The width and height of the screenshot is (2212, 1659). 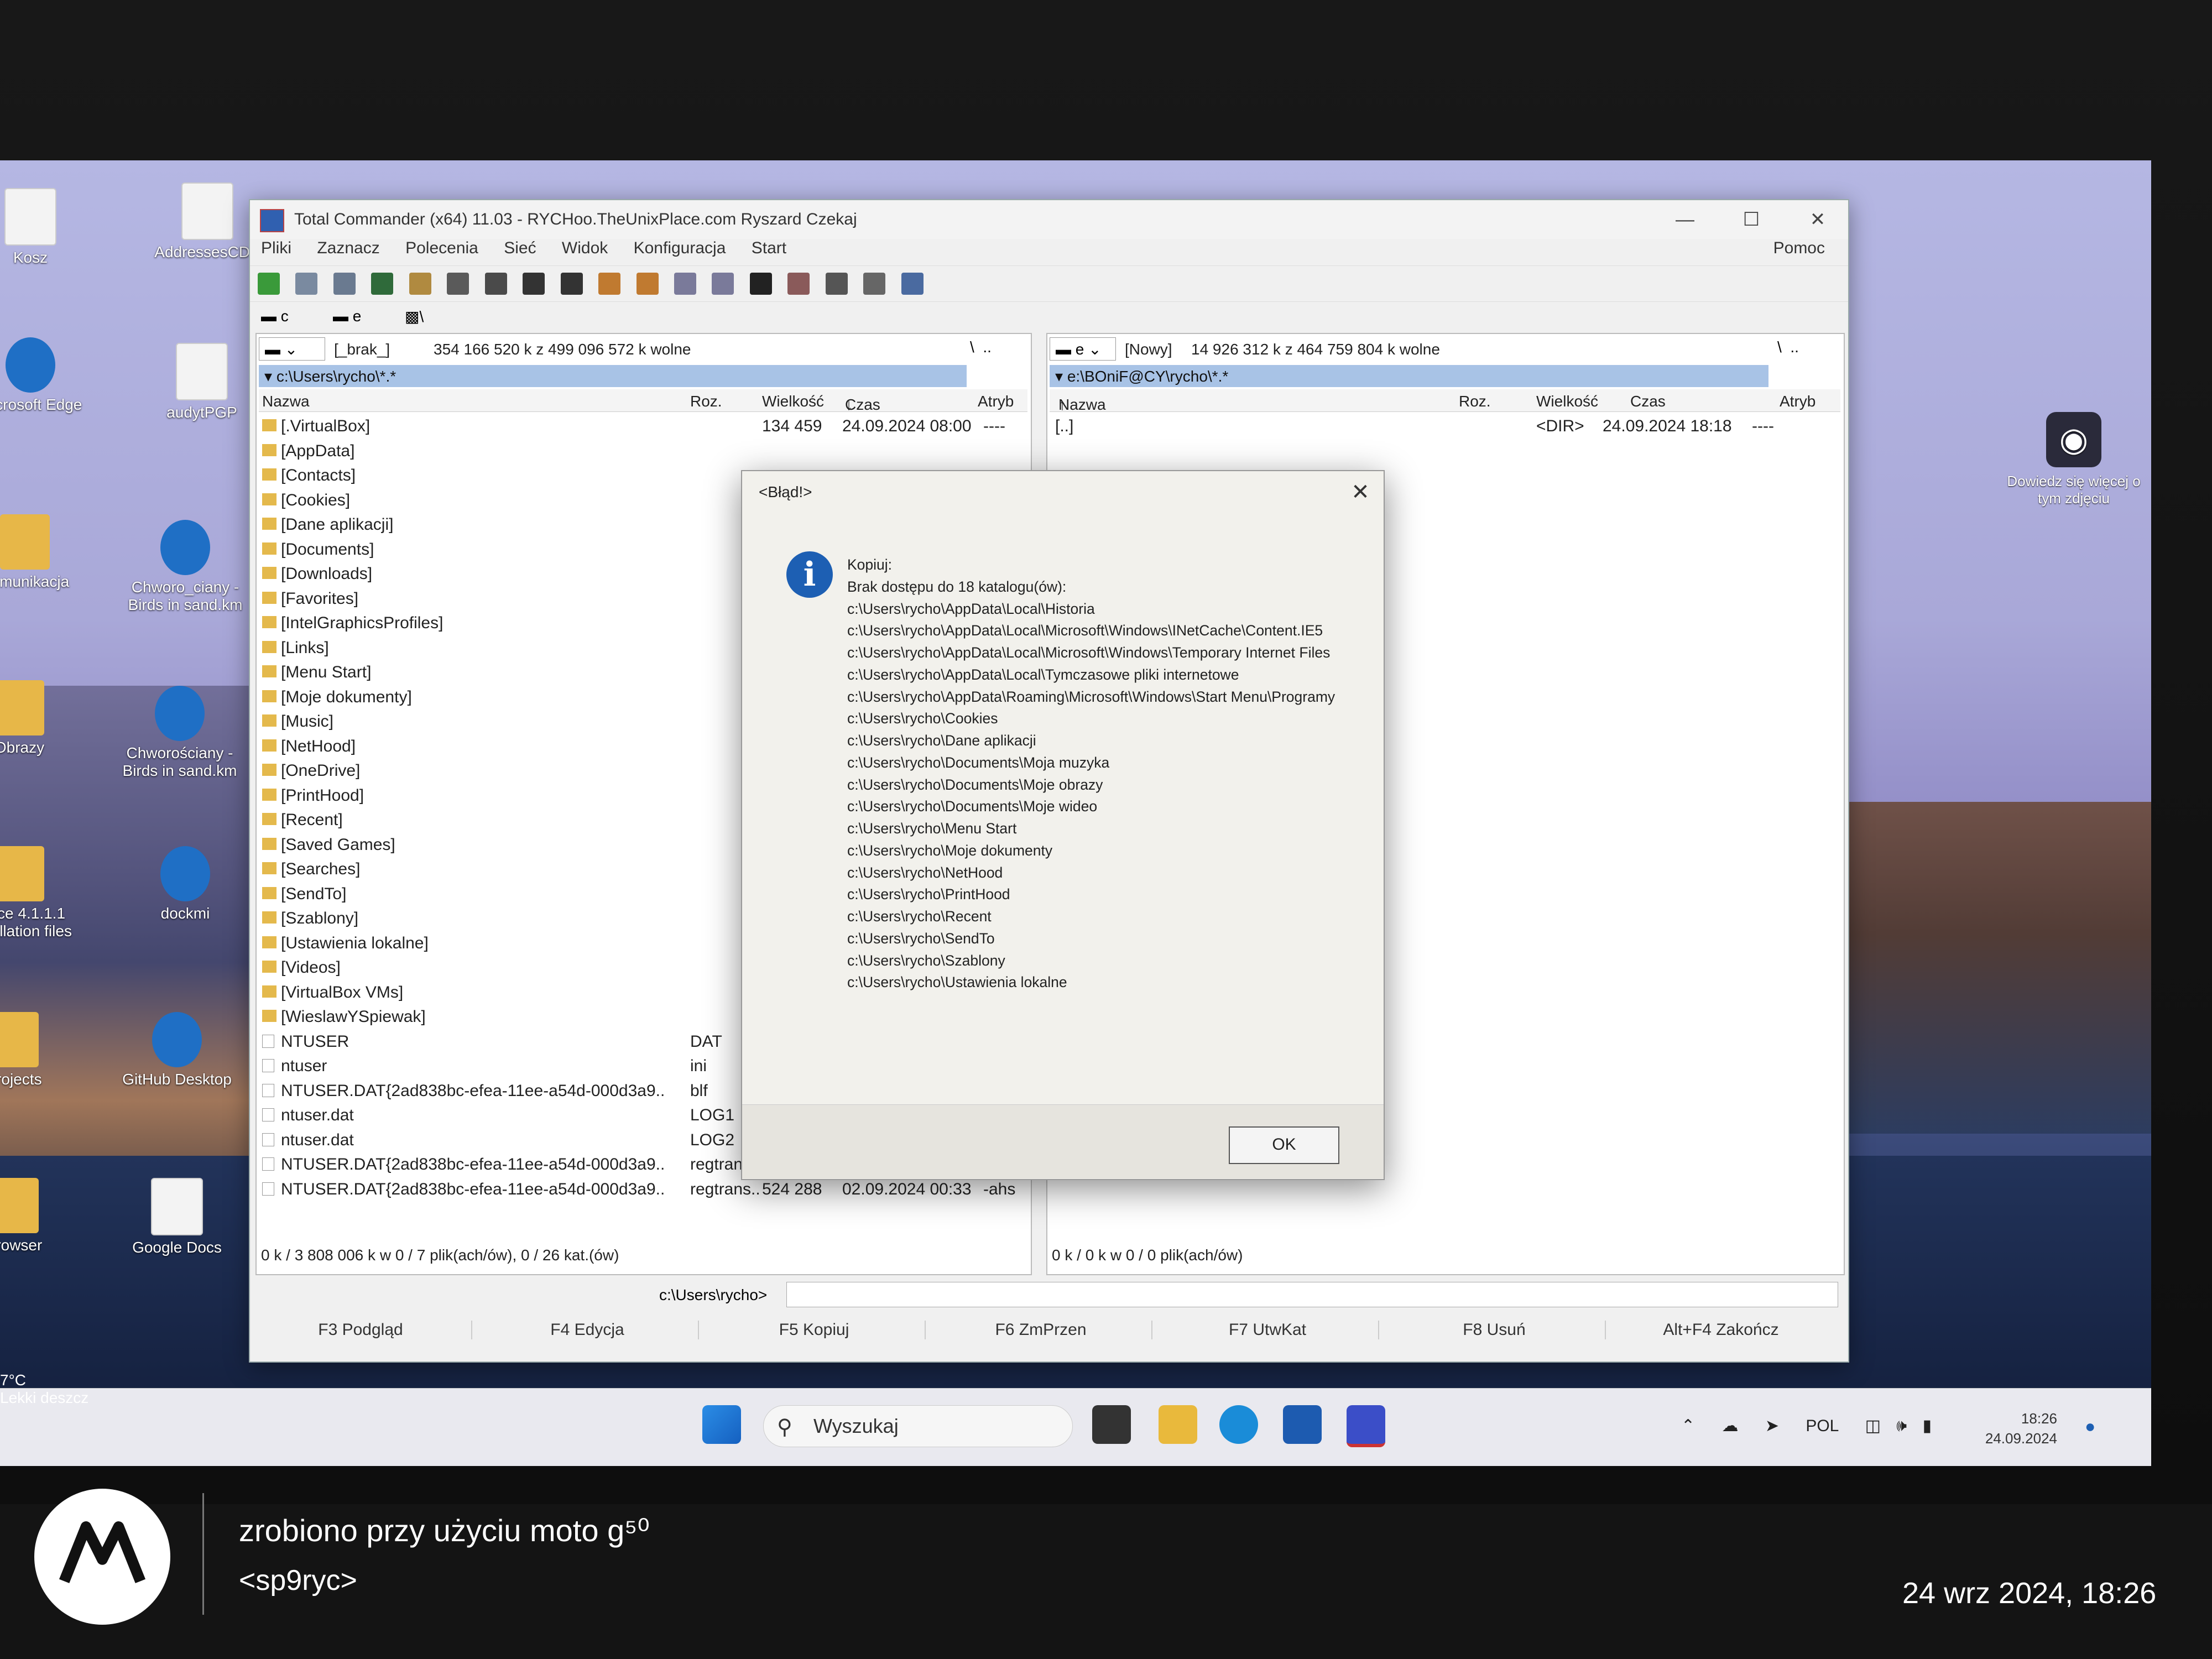 What do you see at coordinates (306, 284) in the screenshot?
I see `brief-view-icon` at bounding box center [306, 284].